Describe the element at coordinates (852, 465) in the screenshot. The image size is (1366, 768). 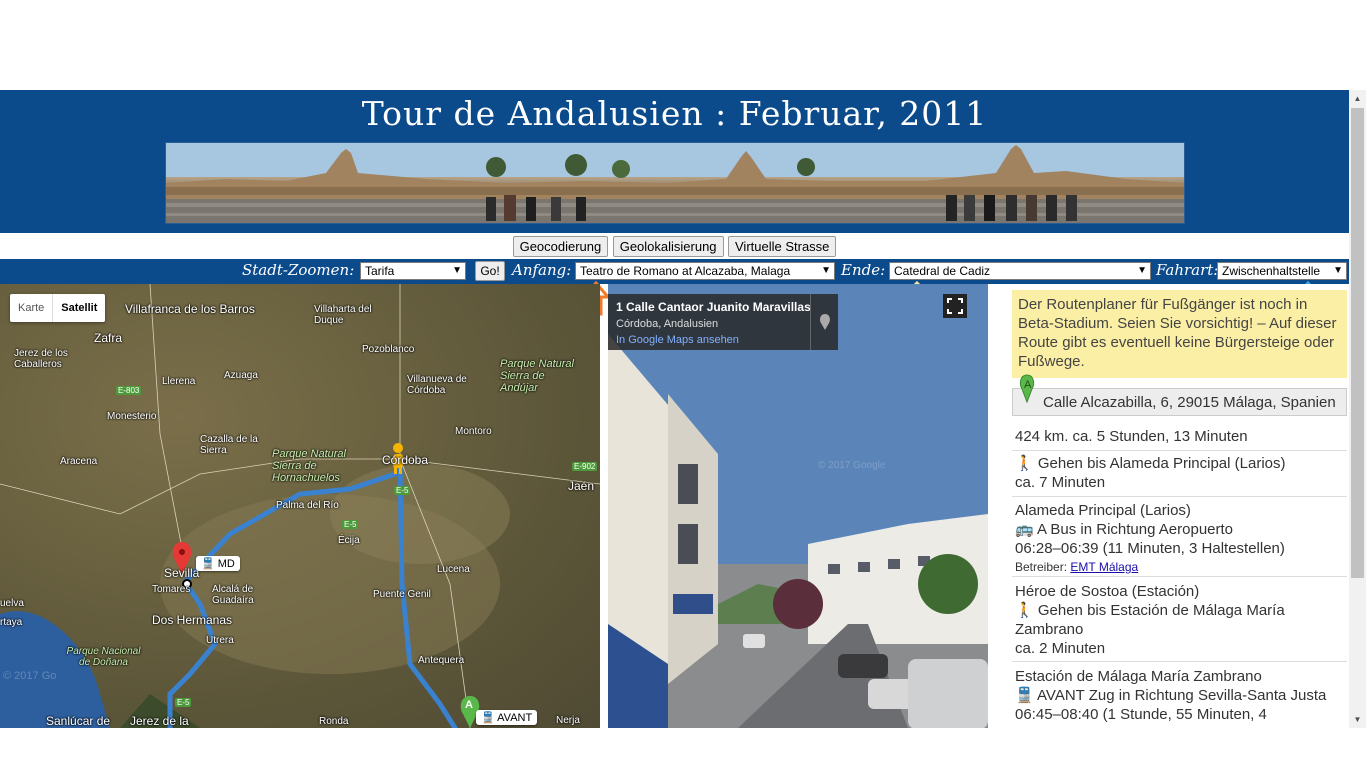
I see `street-view-watermark: © 2017 Google` at that location.